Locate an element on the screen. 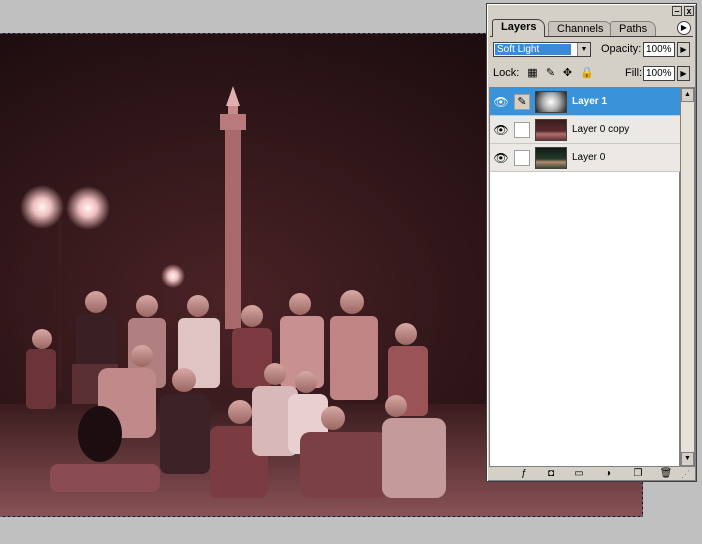 The width and height of the screenshot is (702, 544). lock-label: Lock: is located at coordinates (506, 73).